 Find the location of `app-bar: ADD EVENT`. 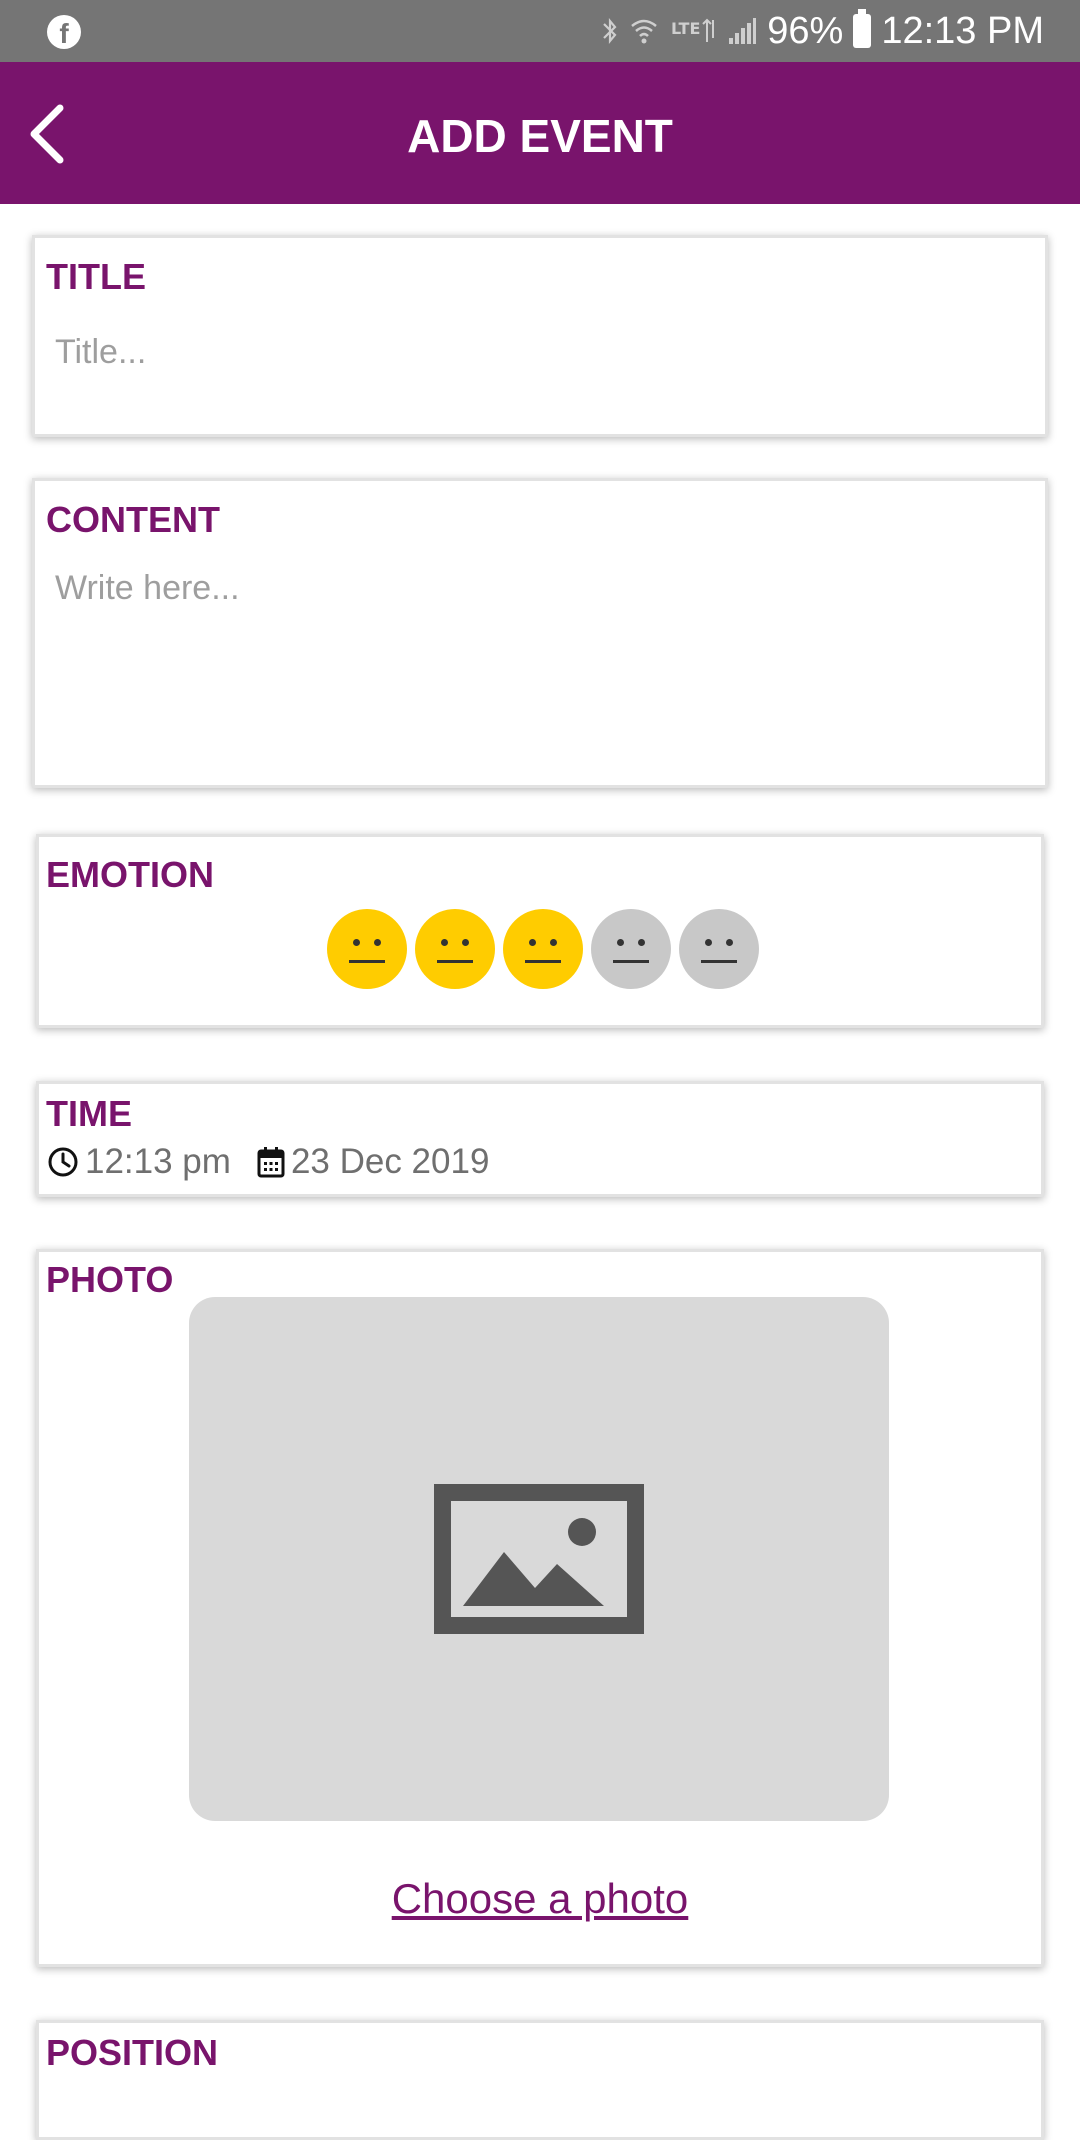

app-bar: ADD EVENT is located at coordinates (540, 133).